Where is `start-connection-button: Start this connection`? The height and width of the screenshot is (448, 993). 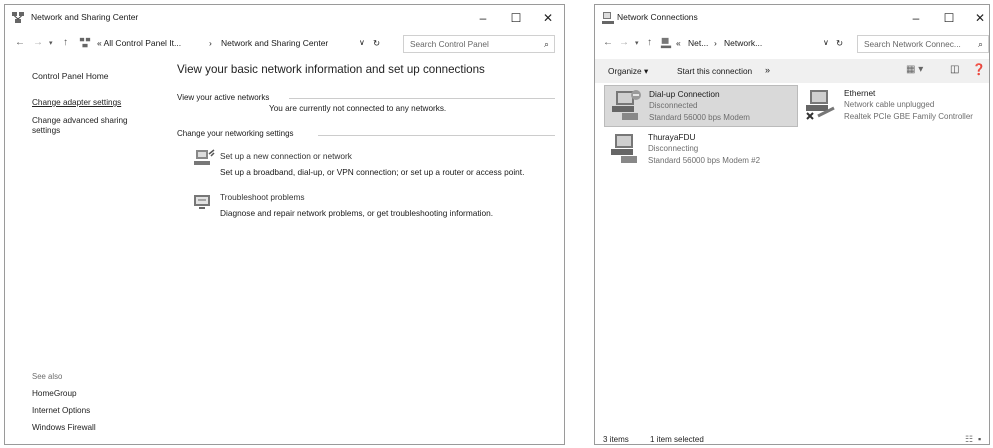
start-connection-button: Start this connection is located at coordinates (714, 71).